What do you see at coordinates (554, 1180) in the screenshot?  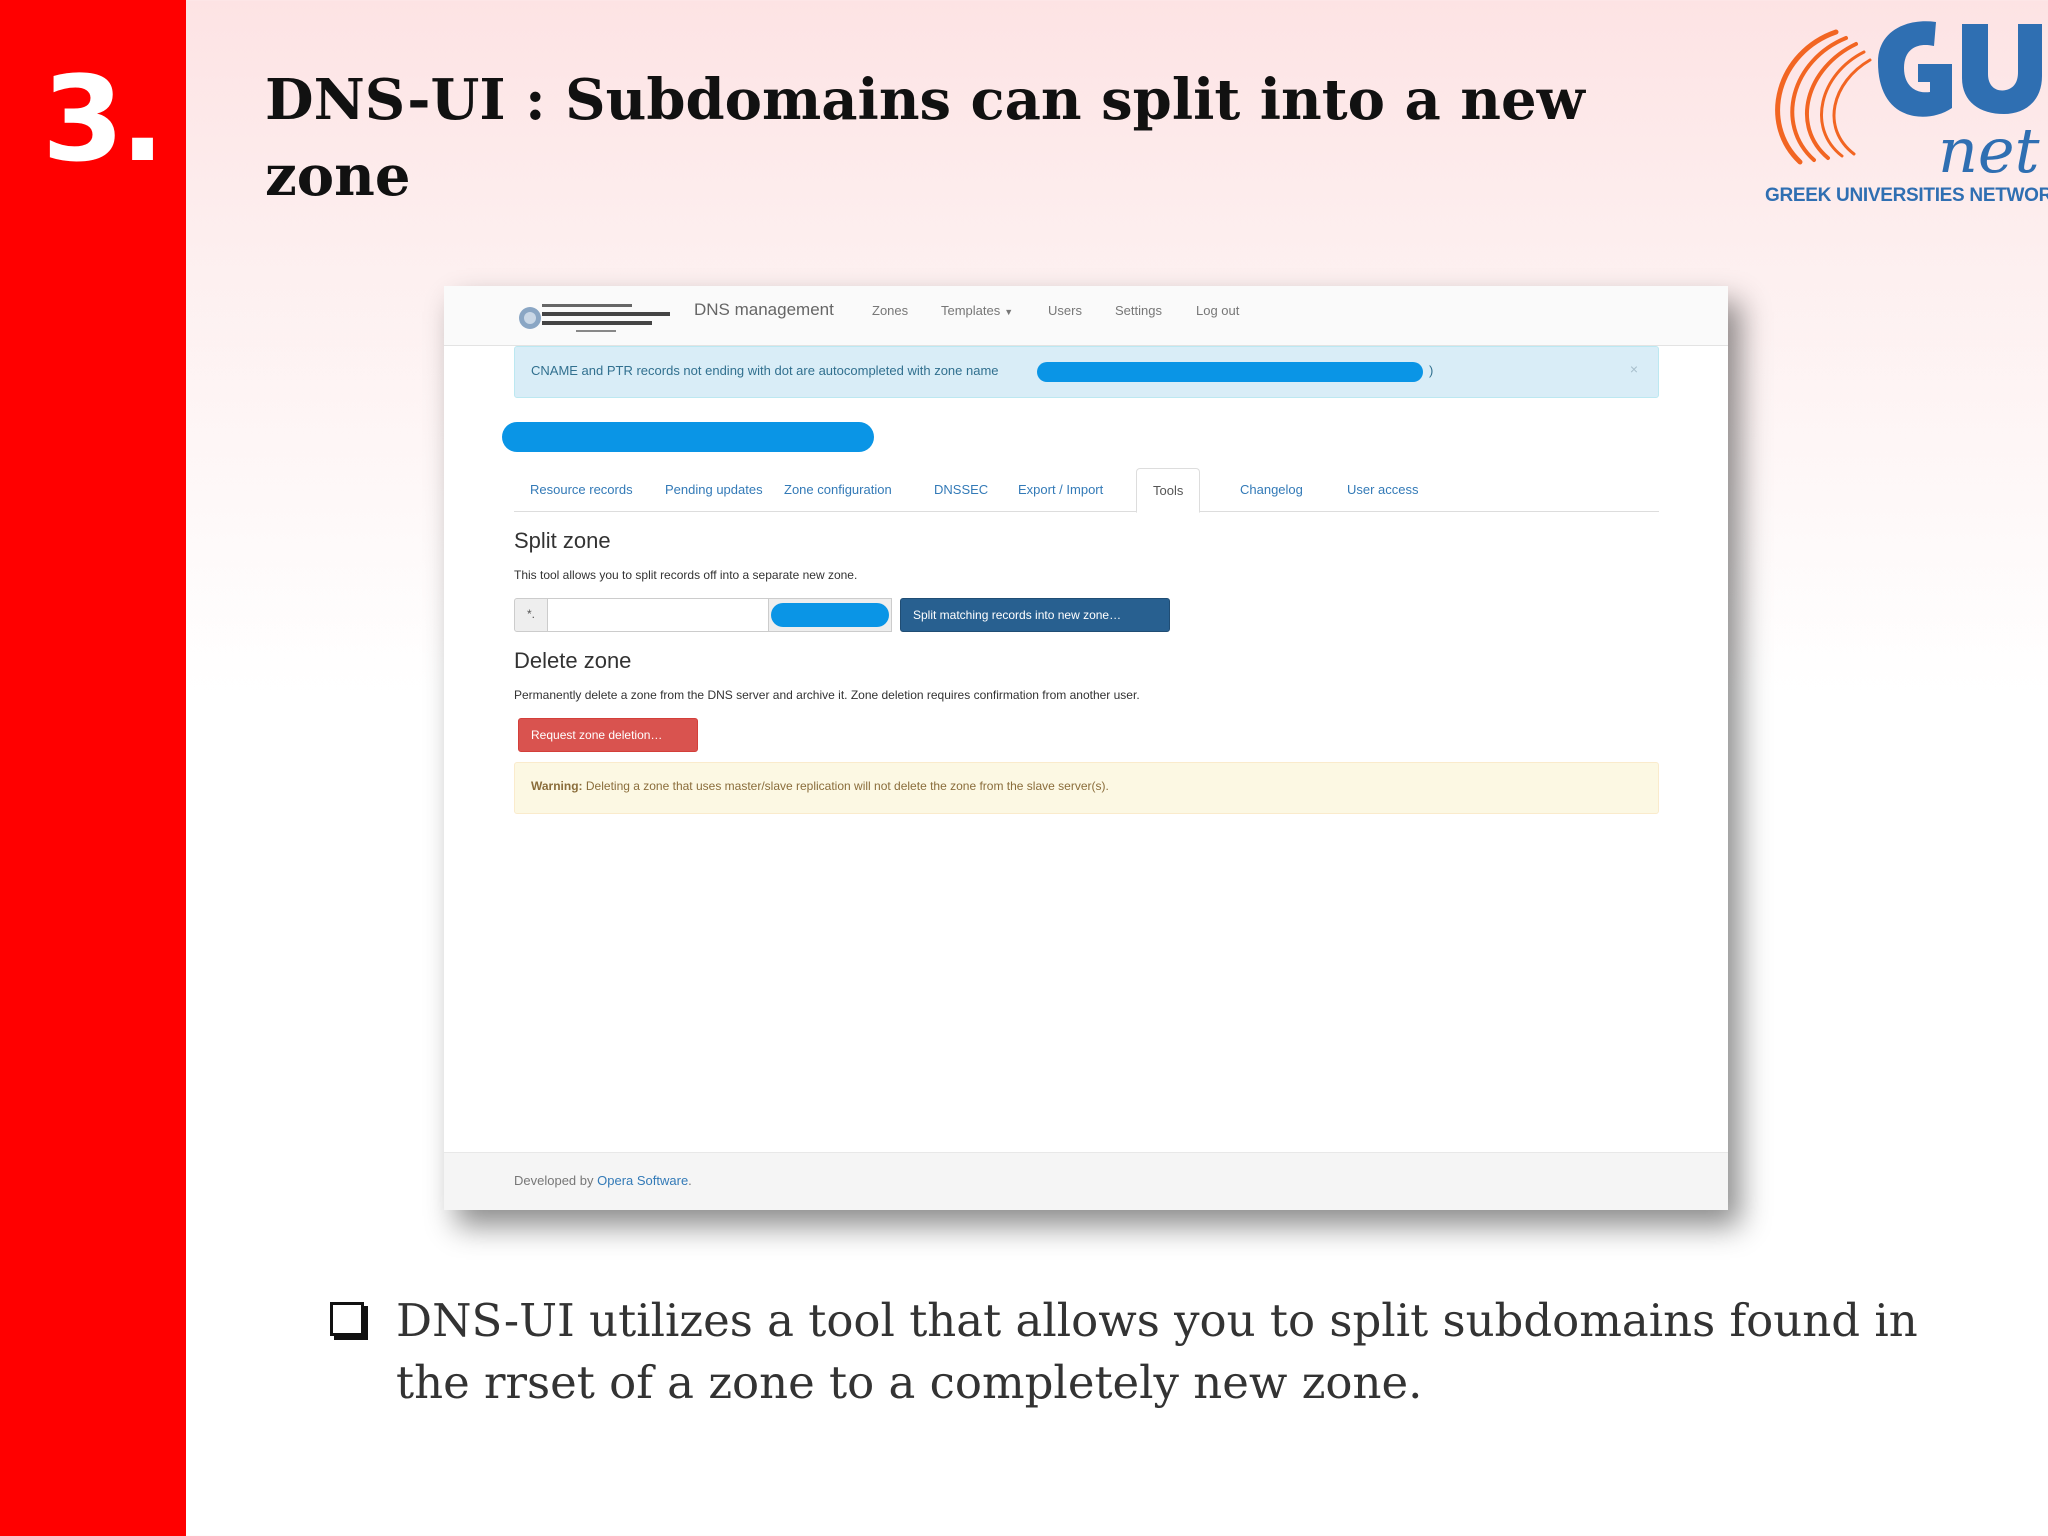 I see `footer-prefix: Developed by` at bounding box center [554, 1180].